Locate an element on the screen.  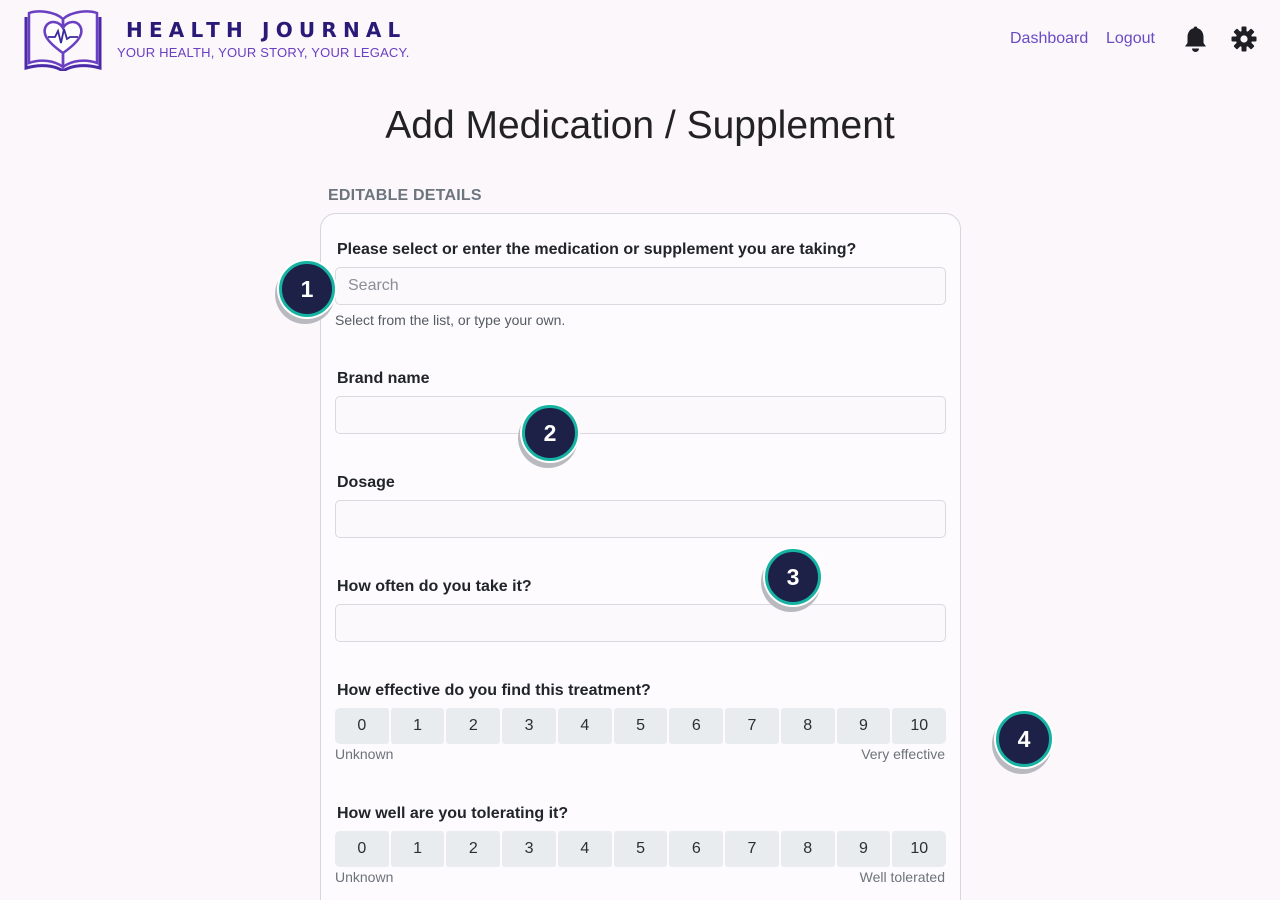
tolerance-option: 5 is located at coordinates (640, 849).